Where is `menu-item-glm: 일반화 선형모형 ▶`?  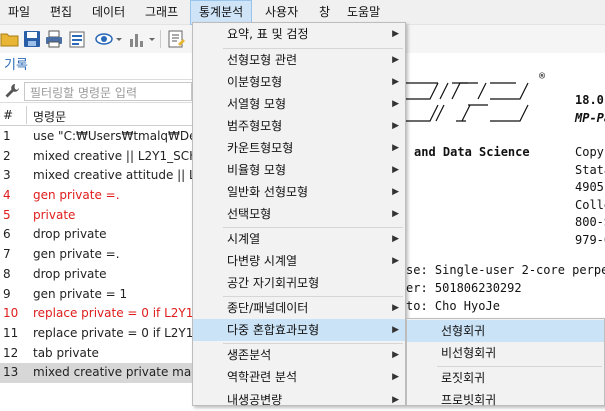 menu-item-glm: 일반화 선형모형 ▶ is located at coordinates (299, 192).